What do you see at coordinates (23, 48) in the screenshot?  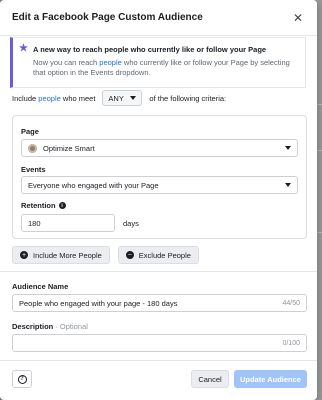 I see `star-icon: ★` at bounding box center [23, 48].